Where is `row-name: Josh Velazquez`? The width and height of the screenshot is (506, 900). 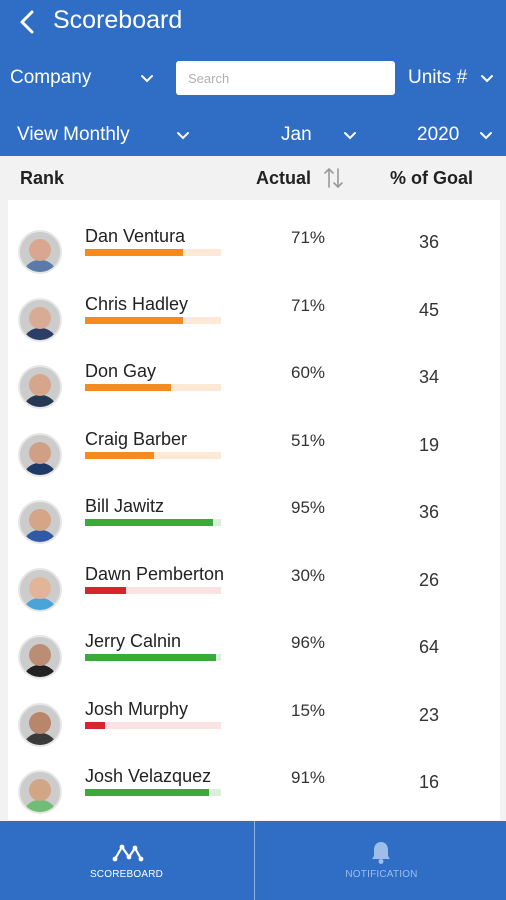 row-name: Josh Velazquez is located at coordinates (148, 776).